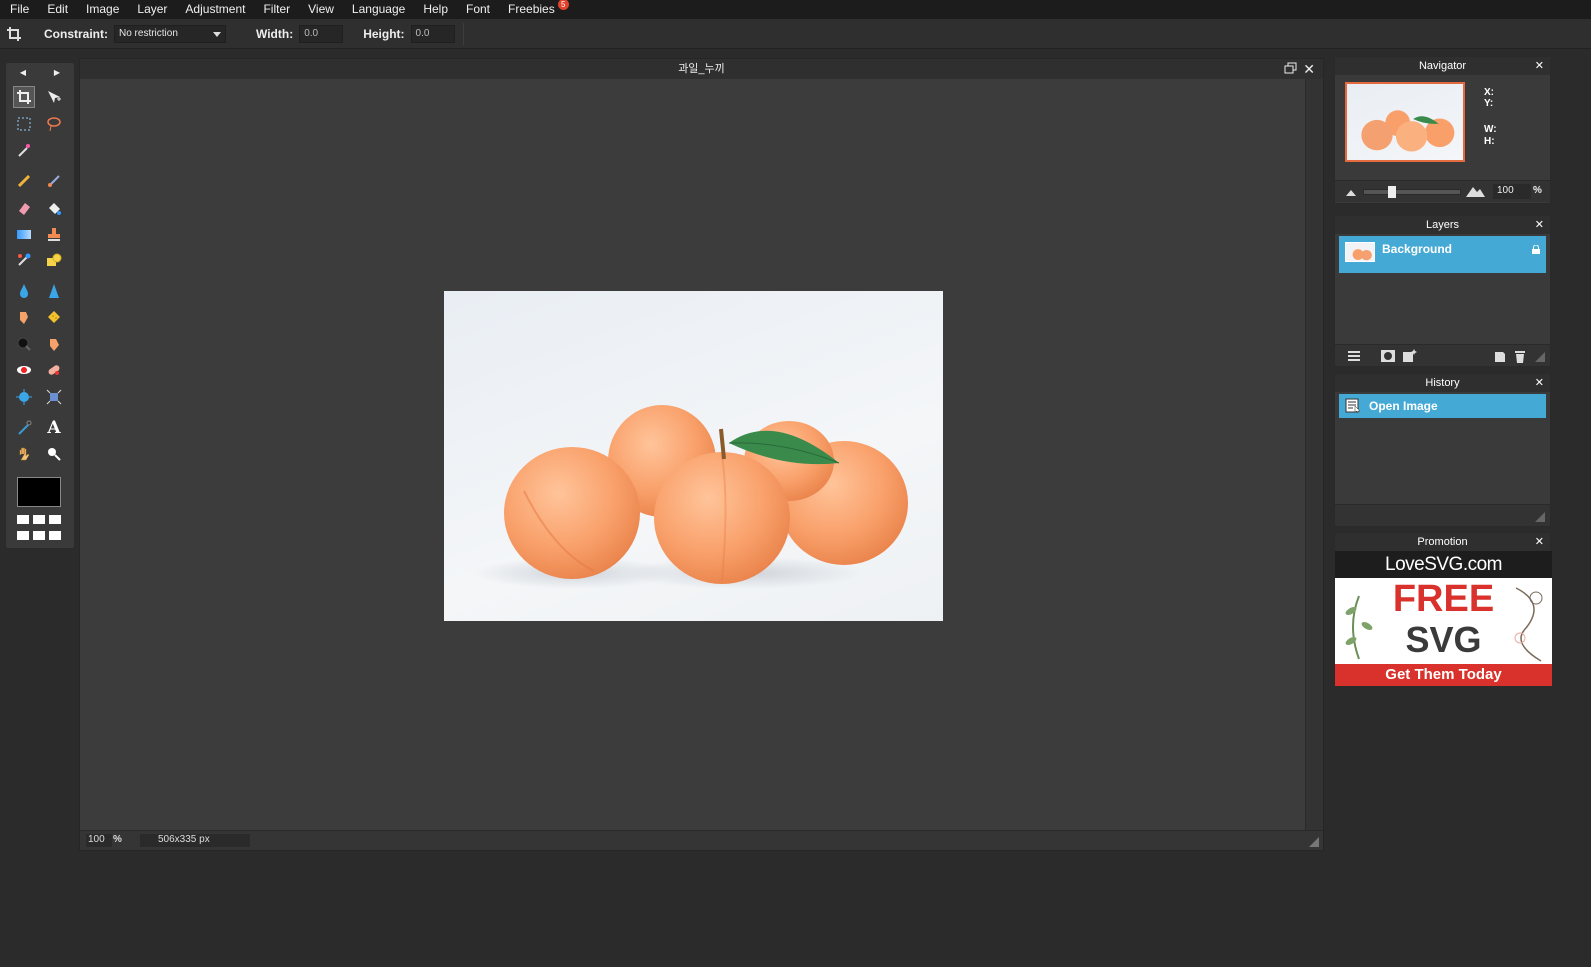 The width and height of the screenshot is (1591, 967). What do you see at coordinates (1475, 191) in the screenshot?
I see `zoom-in-icon` at bounding box center [1475, 191].